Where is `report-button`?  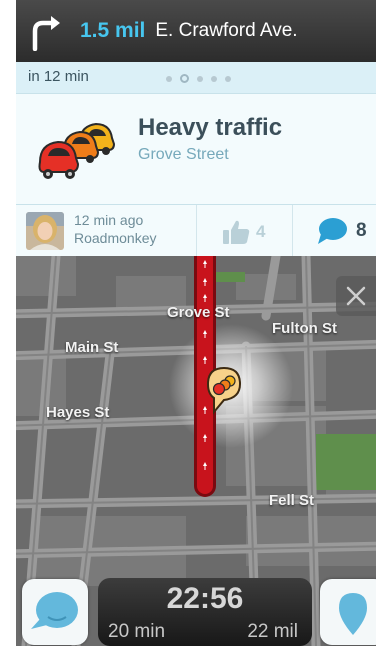
report-button is located at coordinates (55, 612).